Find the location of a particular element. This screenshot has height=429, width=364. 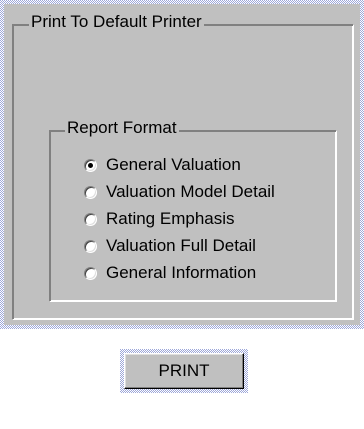

print-button: PRINT is located at coordinates (184, 371).